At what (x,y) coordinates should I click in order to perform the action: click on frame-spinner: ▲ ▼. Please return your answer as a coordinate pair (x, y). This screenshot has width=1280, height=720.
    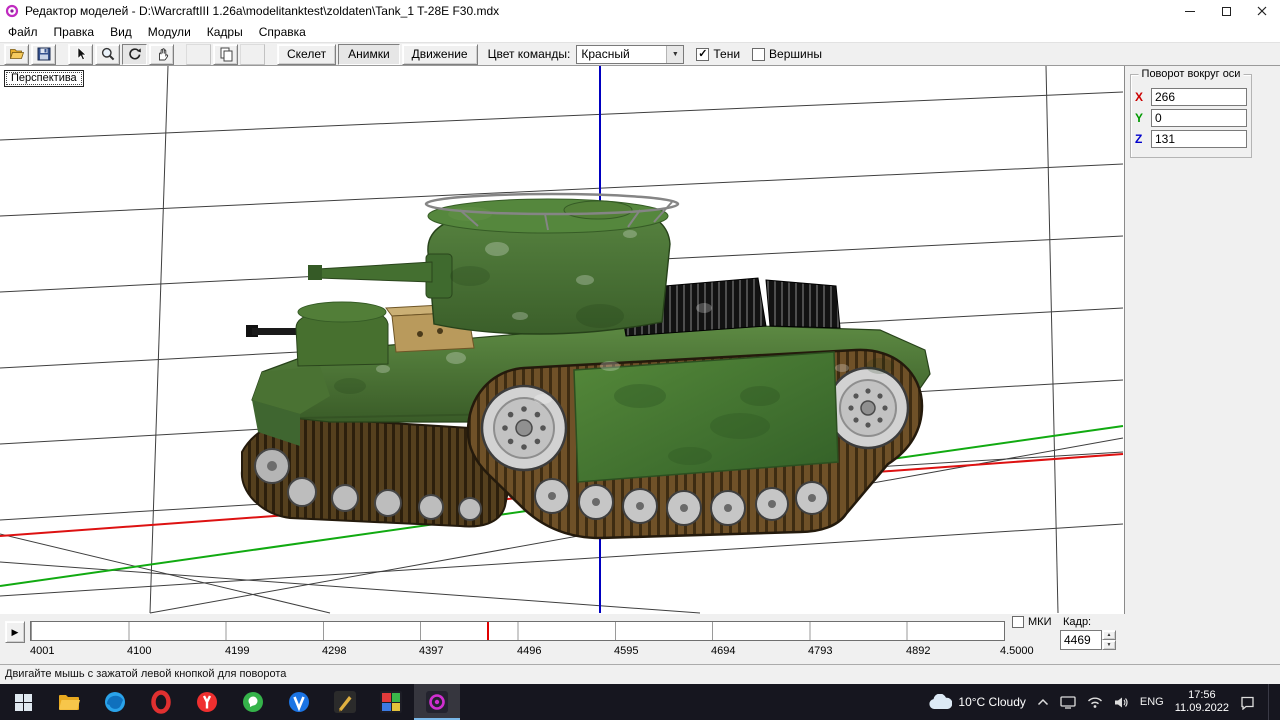
    Looking at the image, I should click on (1088, 640).